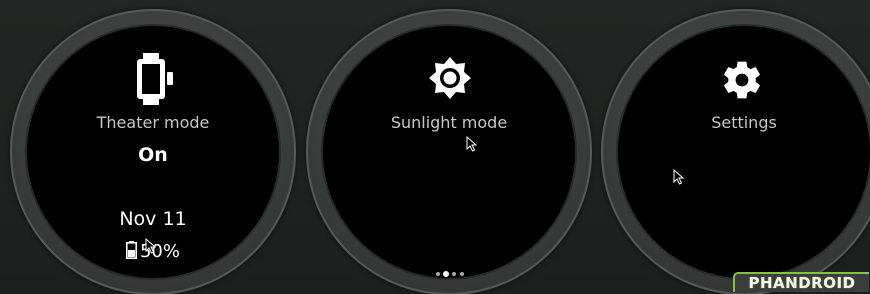 Image resolution: width=870 pixels, height=294 pixels. I want to click on brightness-icon, so click(450, 78).